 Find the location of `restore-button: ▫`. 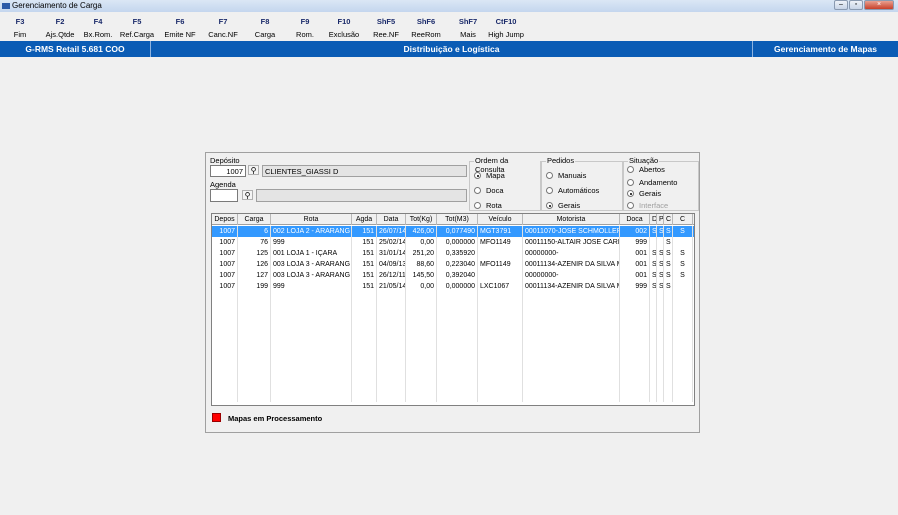

restore-button: ▫ is located at coordinates (856, 5).